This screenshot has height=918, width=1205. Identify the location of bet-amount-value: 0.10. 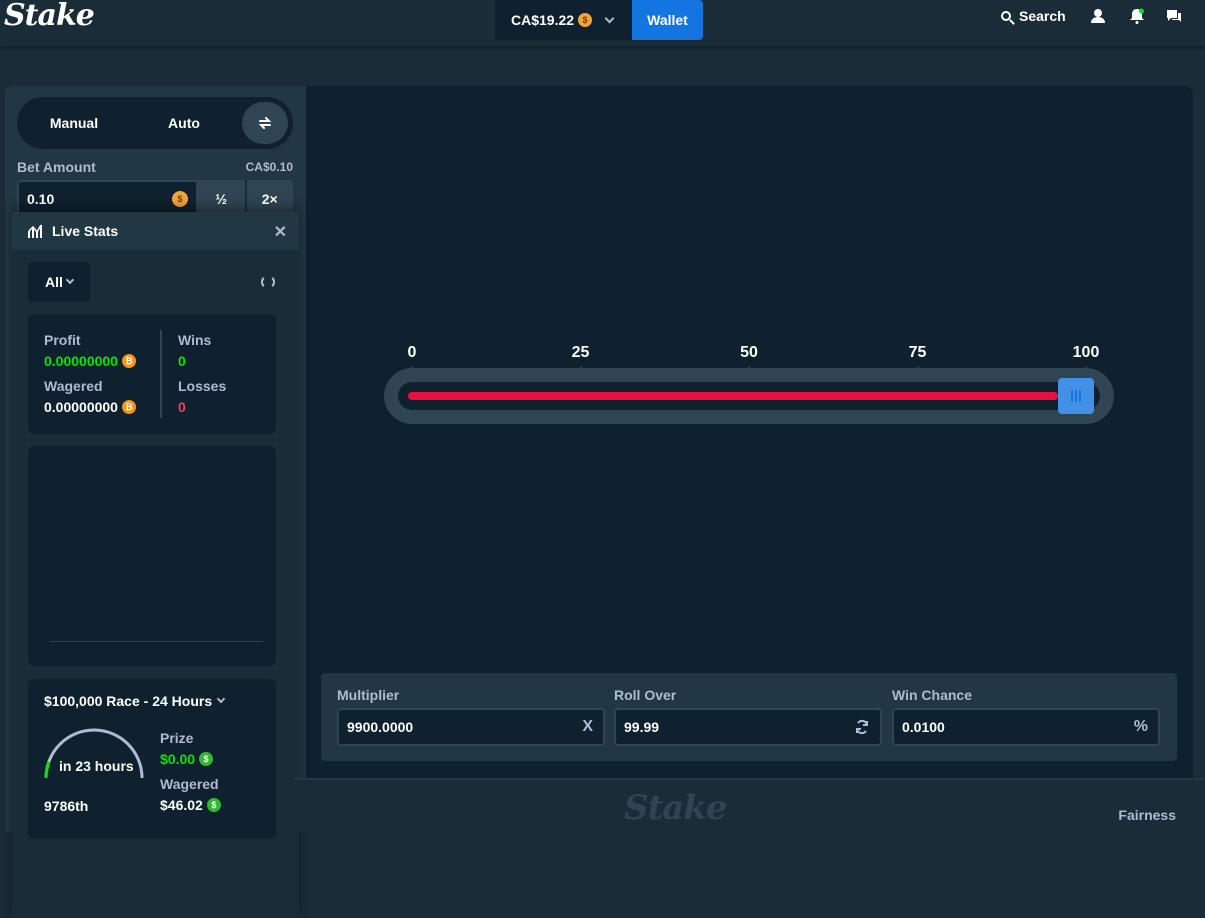
(41, 199).